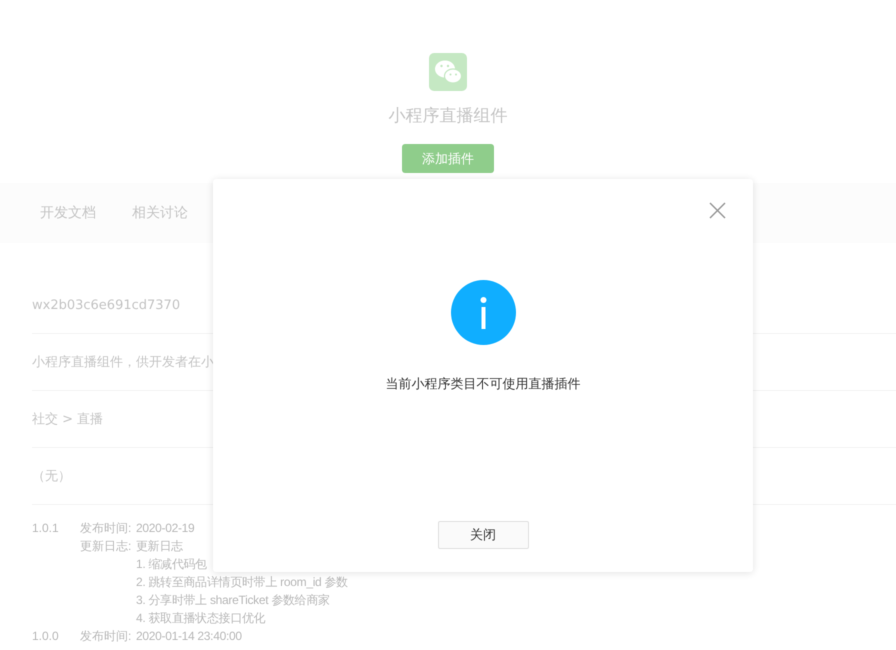 The image size is (896, 650). What do you see at coordinates (448, 72) in the screenshot?
I see `chat-bubbles-logo` at bounding box center [448, 72].